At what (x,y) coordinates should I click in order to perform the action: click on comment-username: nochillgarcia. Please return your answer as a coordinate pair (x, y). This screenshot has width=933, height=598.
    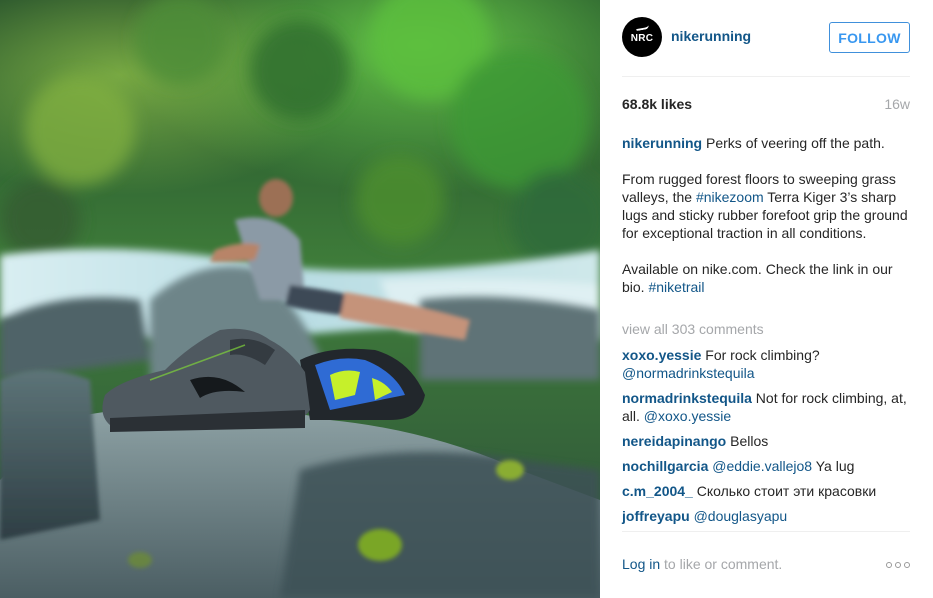
    Looking at the image, I should click on (665, 466).